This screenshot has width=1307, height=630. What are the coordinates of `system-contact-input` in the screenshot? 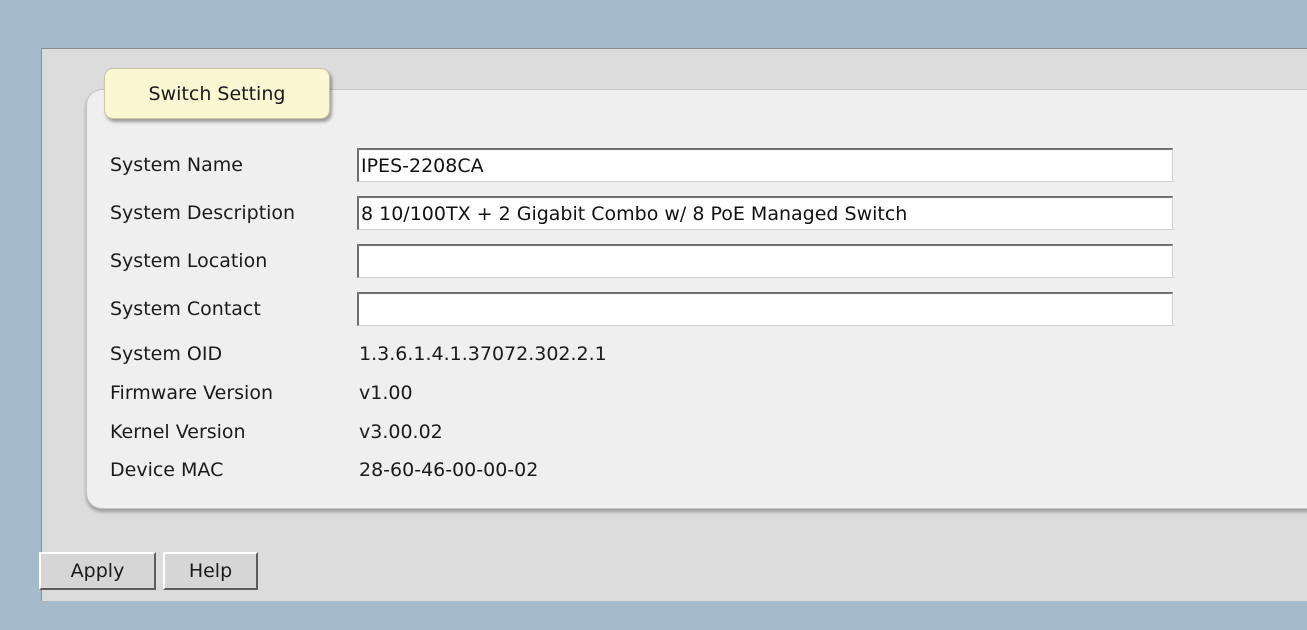 It's located at (765, 309).